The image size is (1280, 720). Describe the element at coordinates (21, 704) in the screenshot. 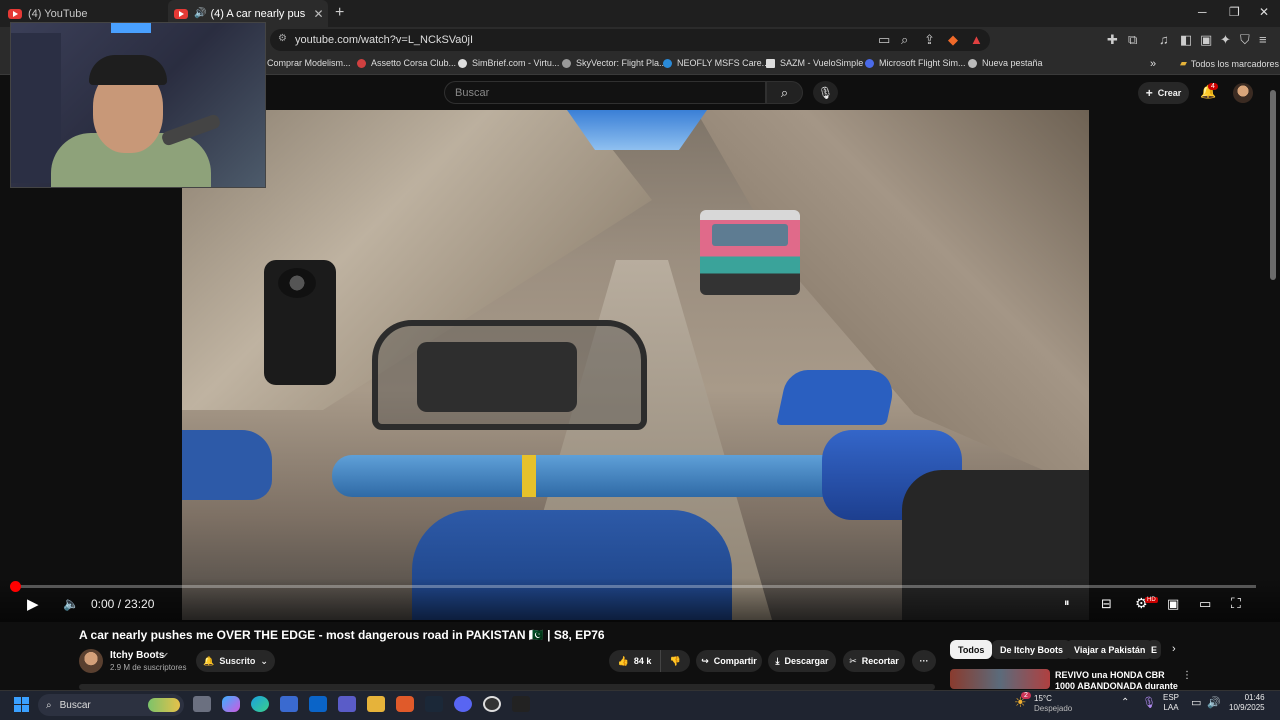

I see `windows-start-icon` at that location.